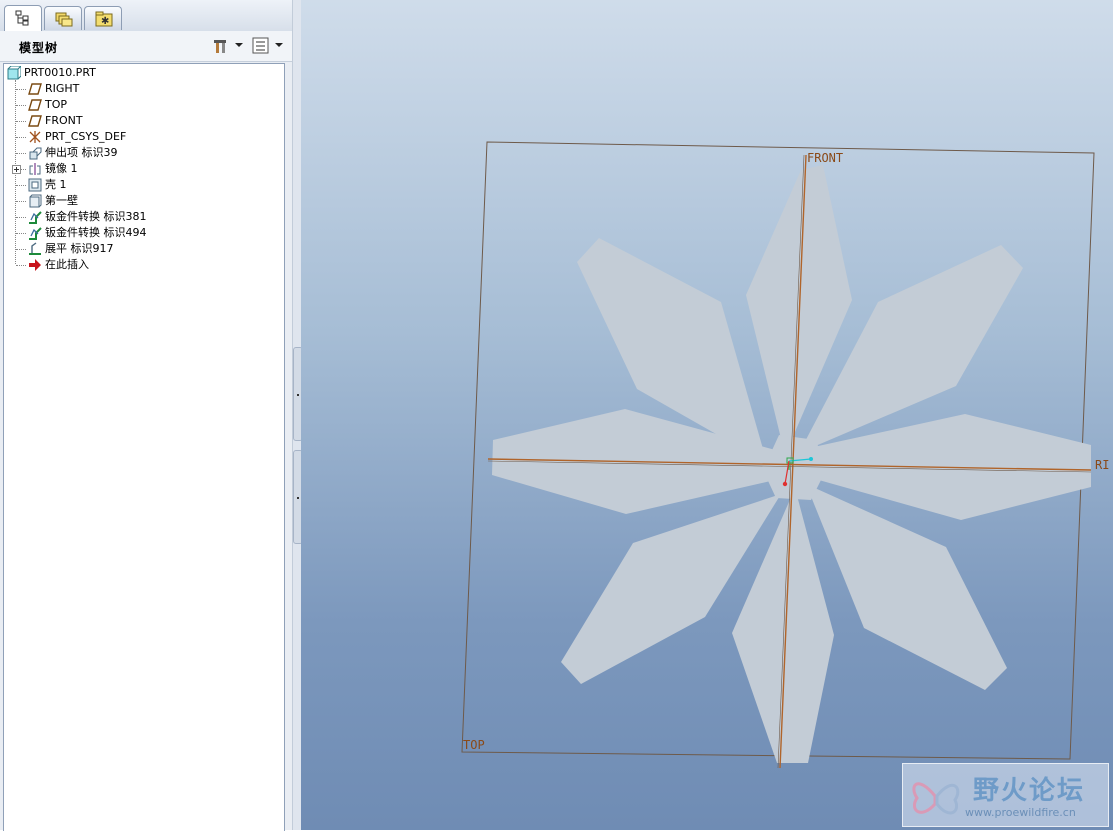  What do you see at coordinates (474, 745) in the screenshot?
I see `top-datum-label: TOP` at bounding box center [474, 745].